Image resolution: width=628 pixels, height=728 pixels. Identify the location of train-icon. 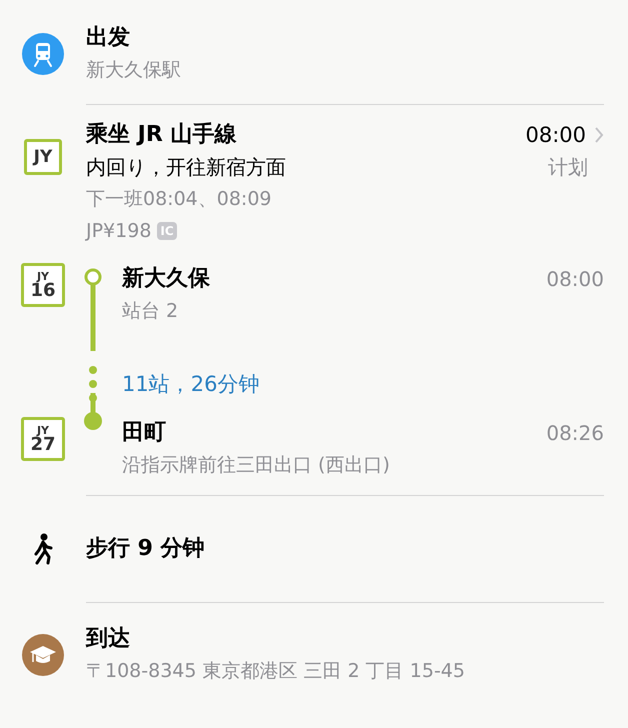
(43, 54).